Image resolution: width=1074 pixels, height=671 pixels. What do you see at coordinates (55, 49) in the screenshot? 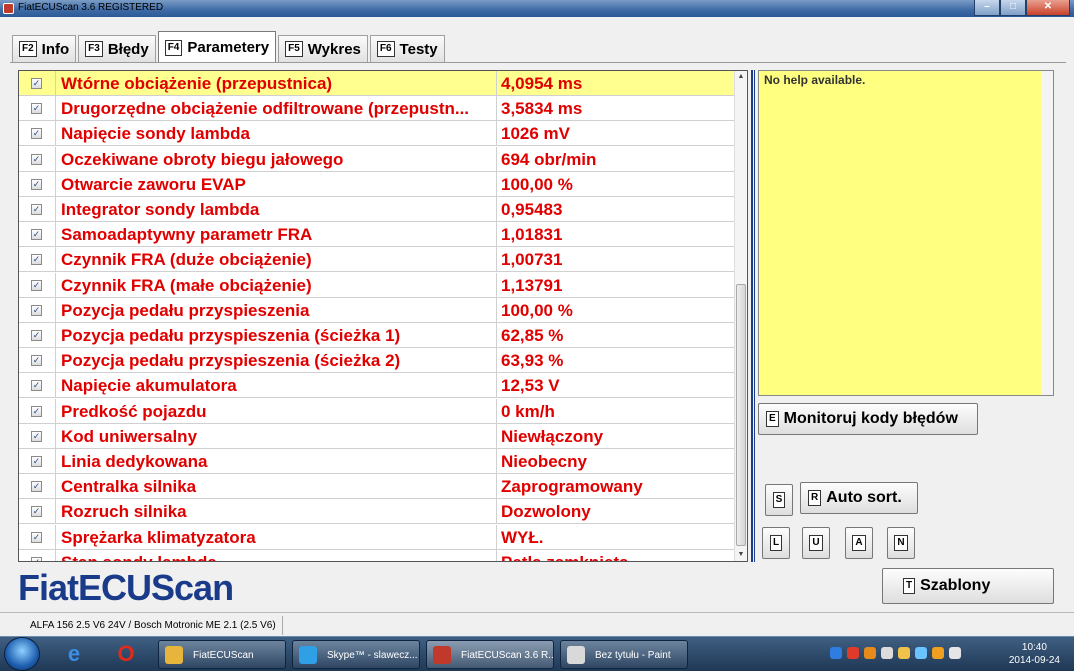
I see `tab-label: Info` at bounding box center [55, 49].